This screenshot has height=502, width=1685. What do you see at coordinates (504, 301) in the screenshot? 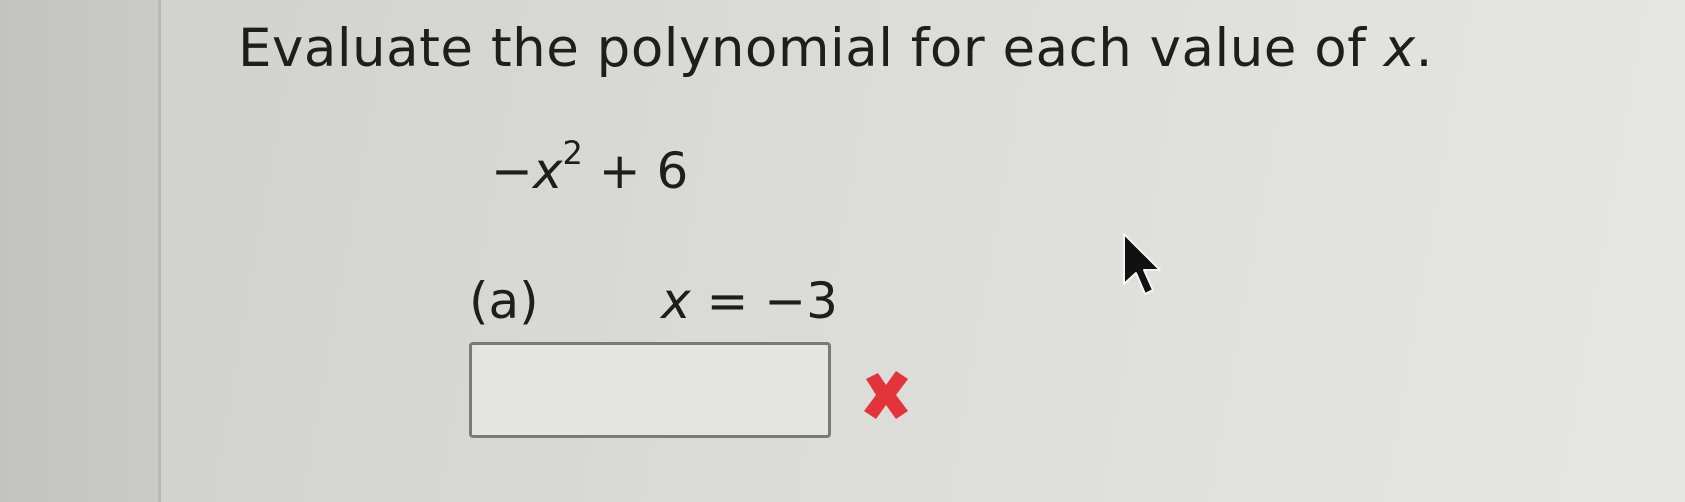
I see `part-a-label: (a)` at bounding box center [504, 301].